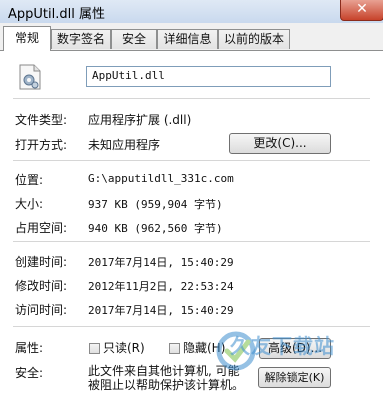 This screenshot has height=393, width=383. Describe the element at coordinates (124, 145) in the screenshot. I see `opens-with-value: 未知应用程序` at that location.